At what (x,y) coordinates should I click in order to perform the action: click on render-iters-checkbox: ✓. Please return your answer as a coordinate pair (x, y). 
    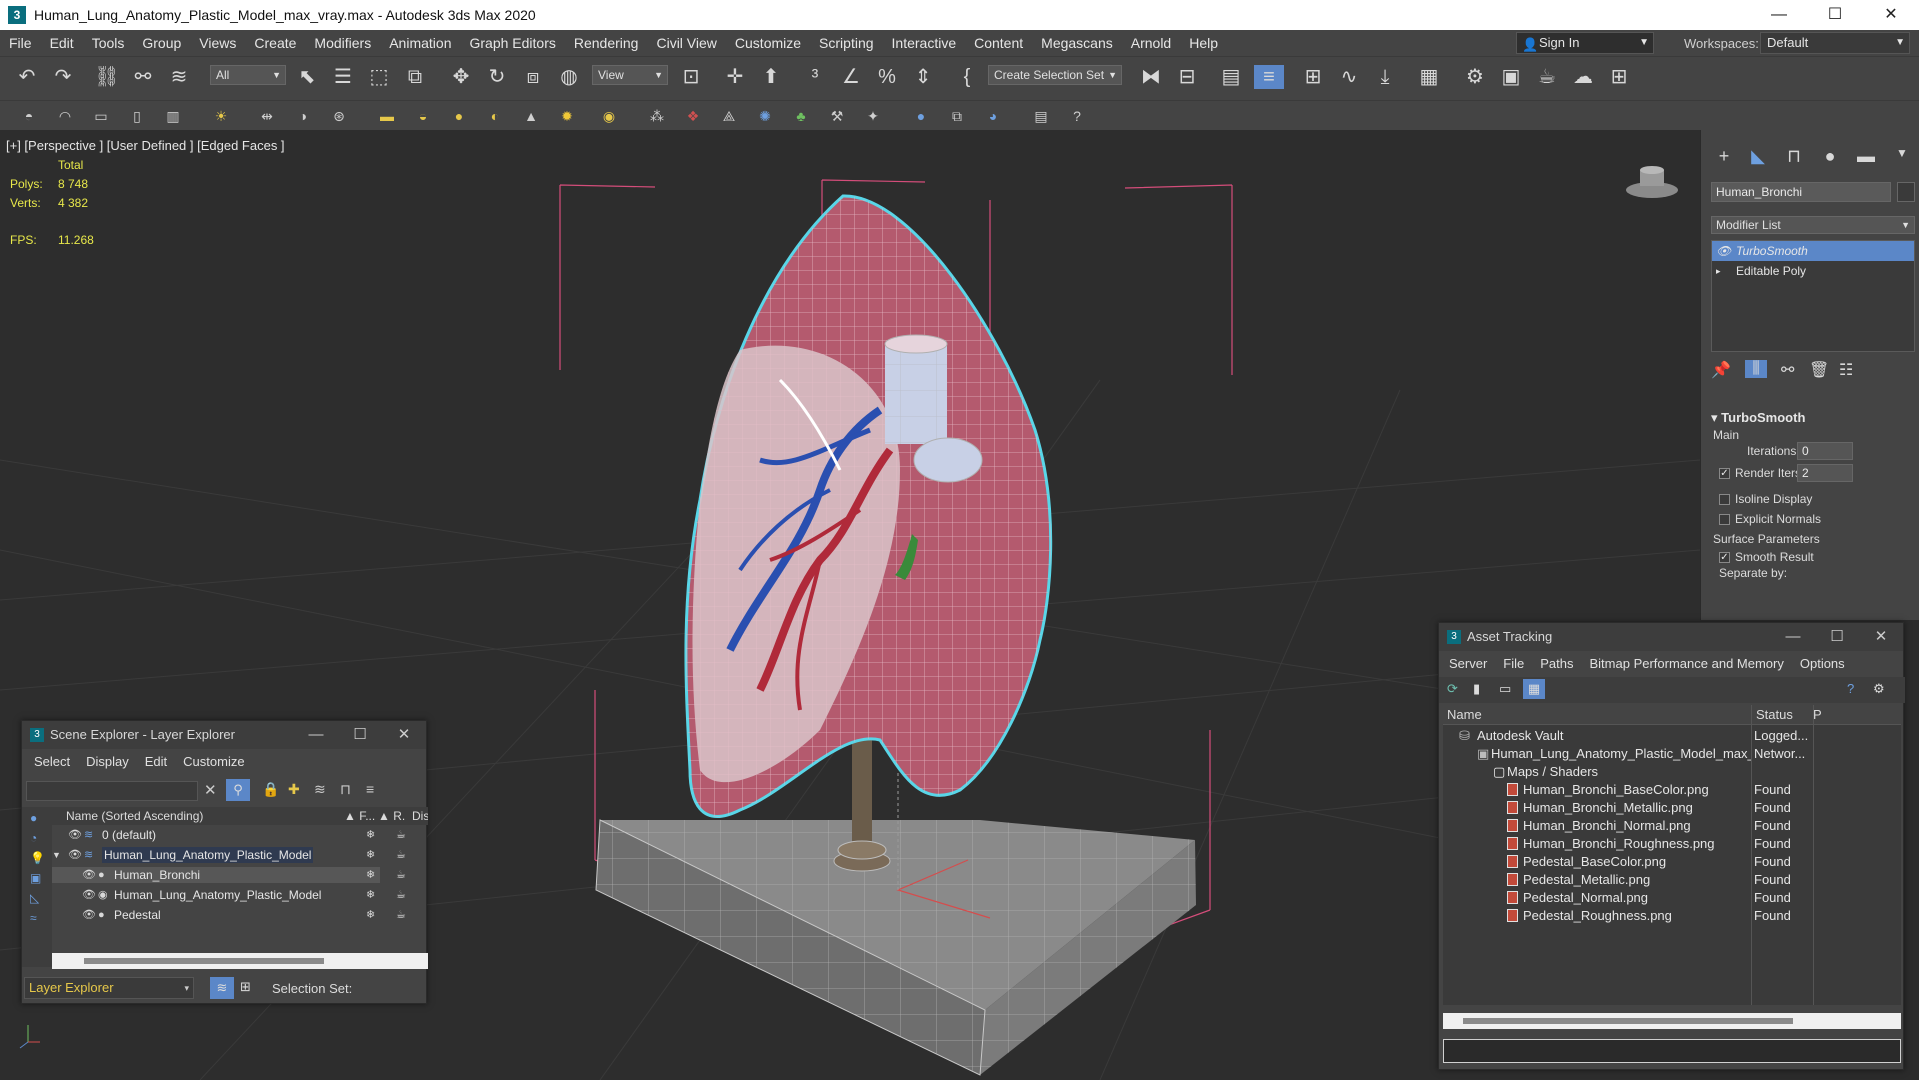
    Looking at the image, I should click on (1724, 473).